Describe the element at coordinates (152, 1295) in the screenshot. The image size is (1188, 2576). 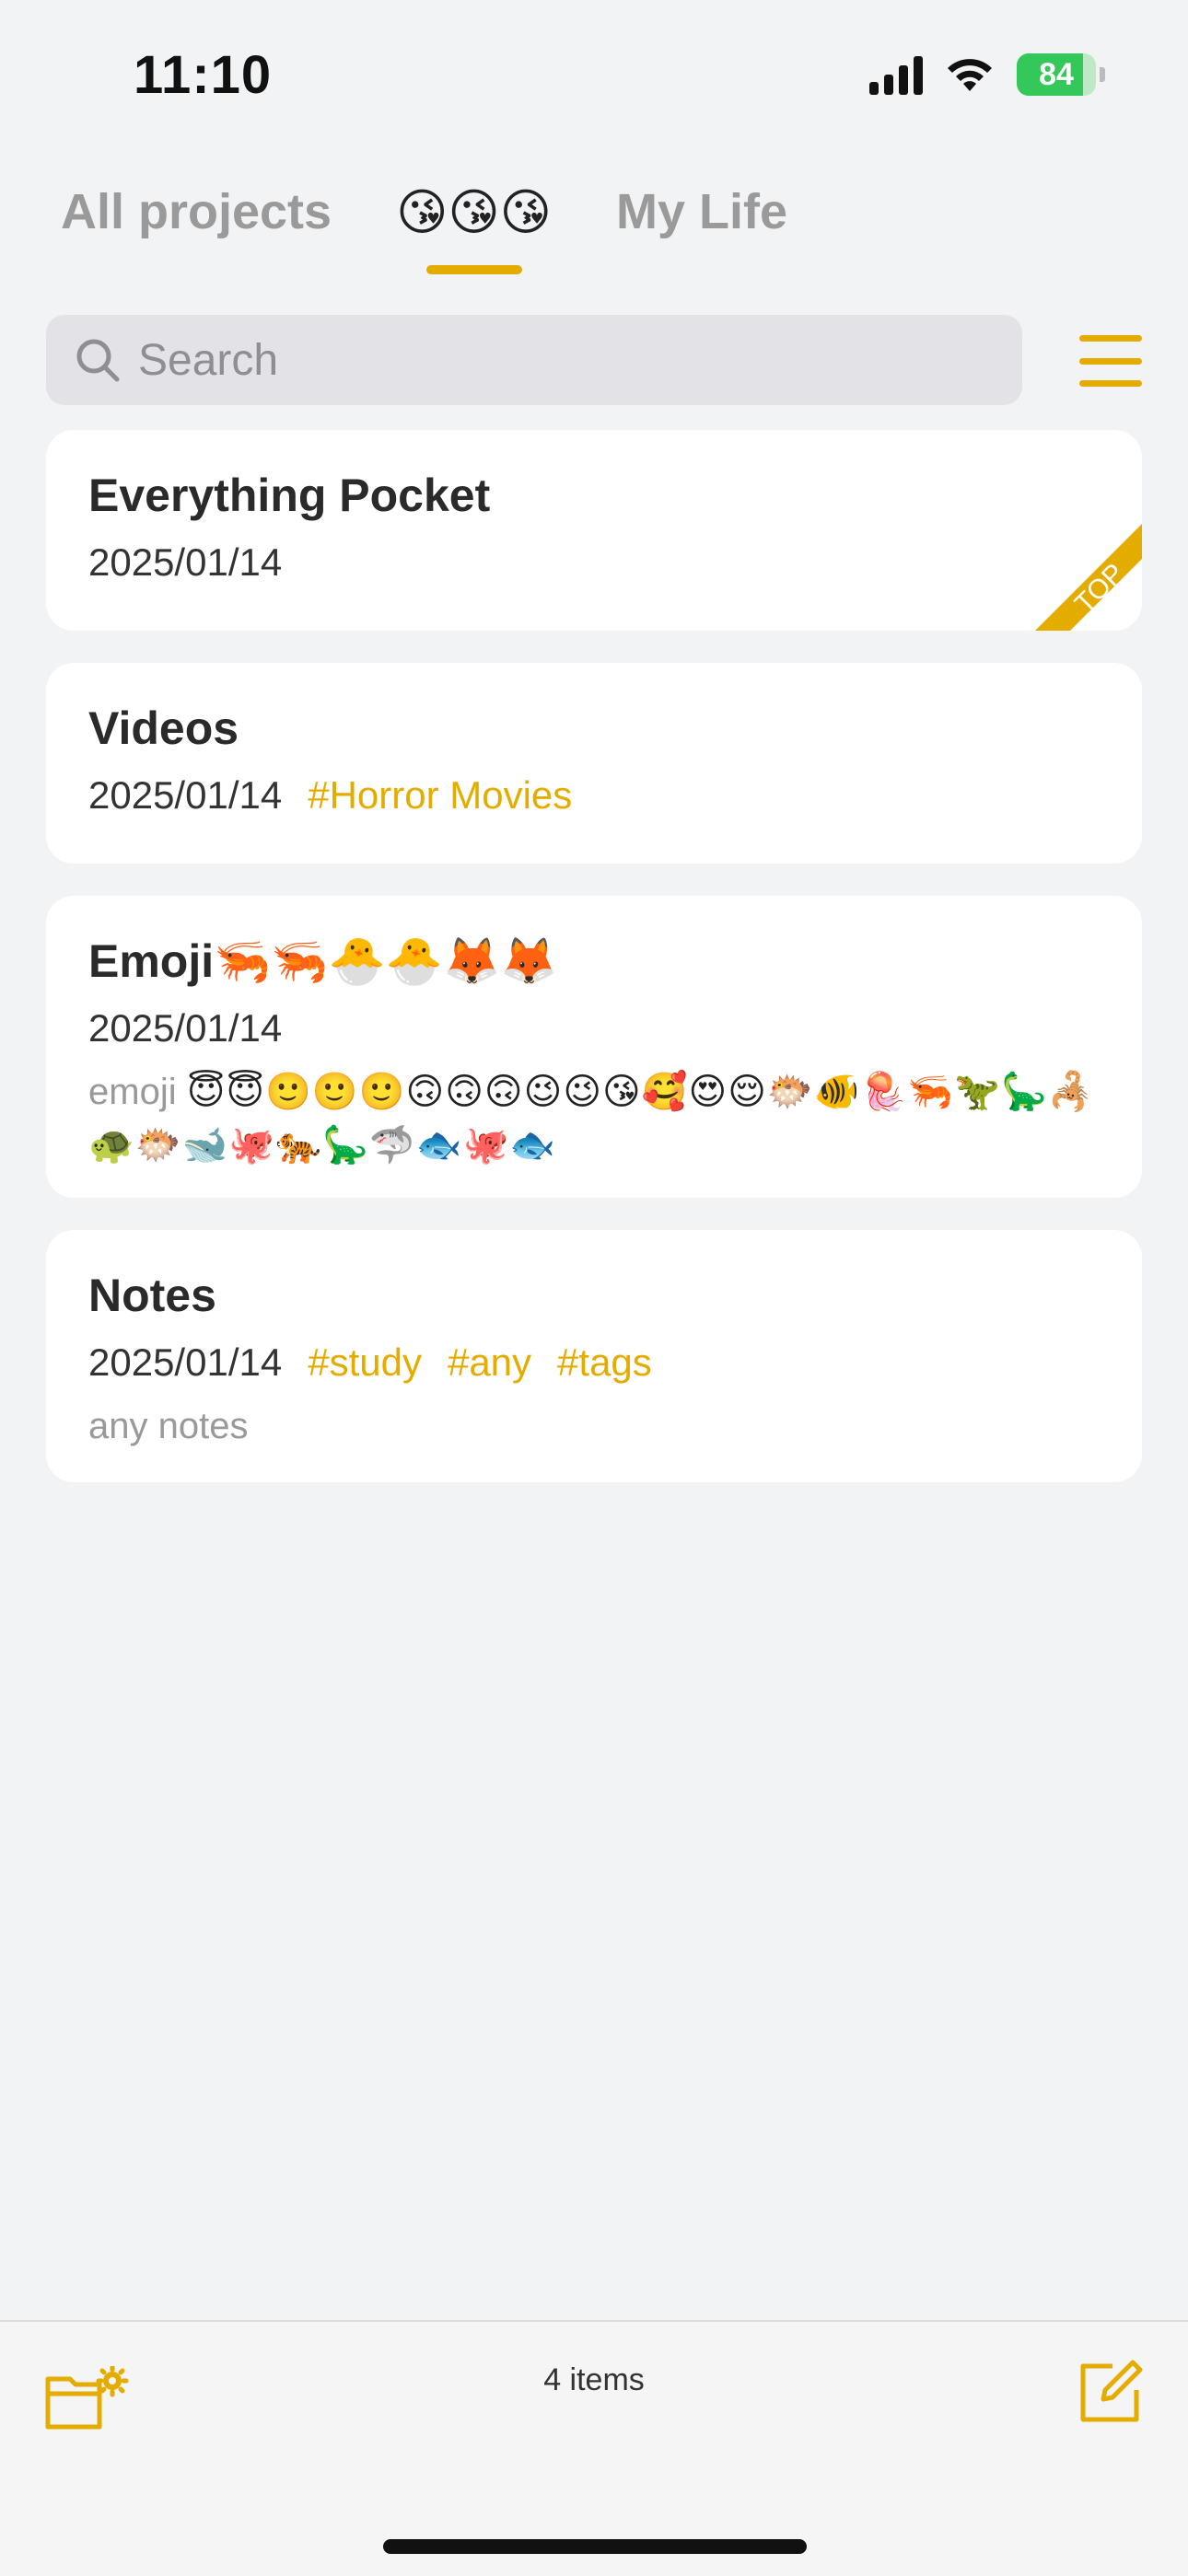
I see `note-title: Notes` at that location.